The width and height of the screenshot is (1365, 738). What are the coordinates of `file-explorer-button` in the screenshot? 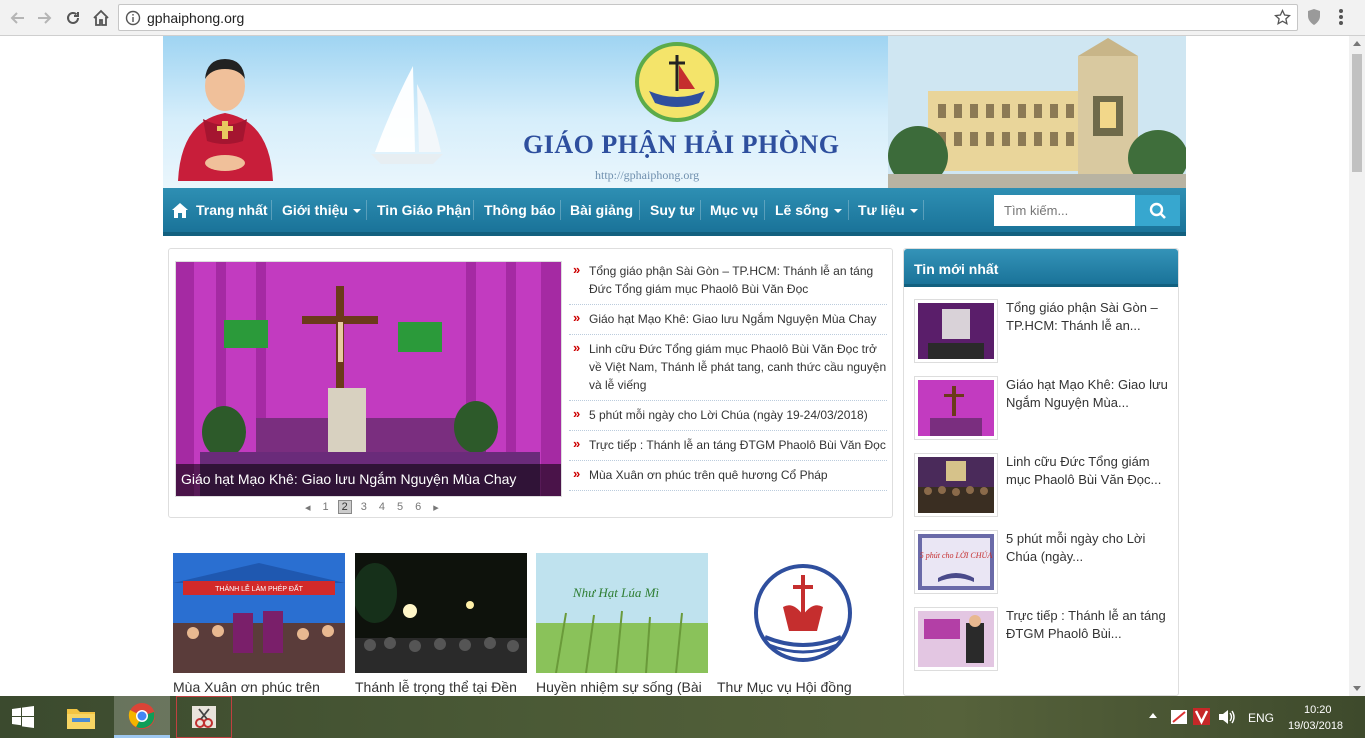 It's located at (81, 717).